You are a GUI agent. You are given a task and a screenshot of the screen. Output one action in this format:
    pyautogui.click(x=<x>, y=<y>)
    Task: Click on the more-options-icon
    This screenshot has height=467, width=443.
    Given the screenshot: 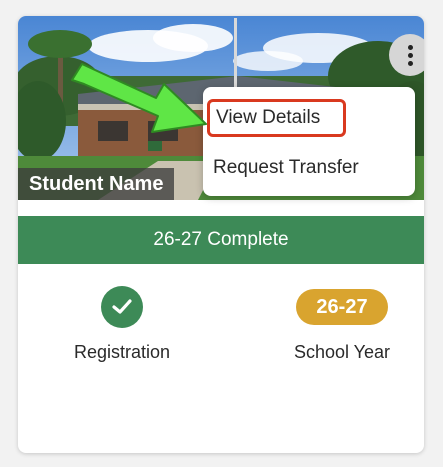 What is the action you would take?
    pyautogui.click(x=406, y=55)
    